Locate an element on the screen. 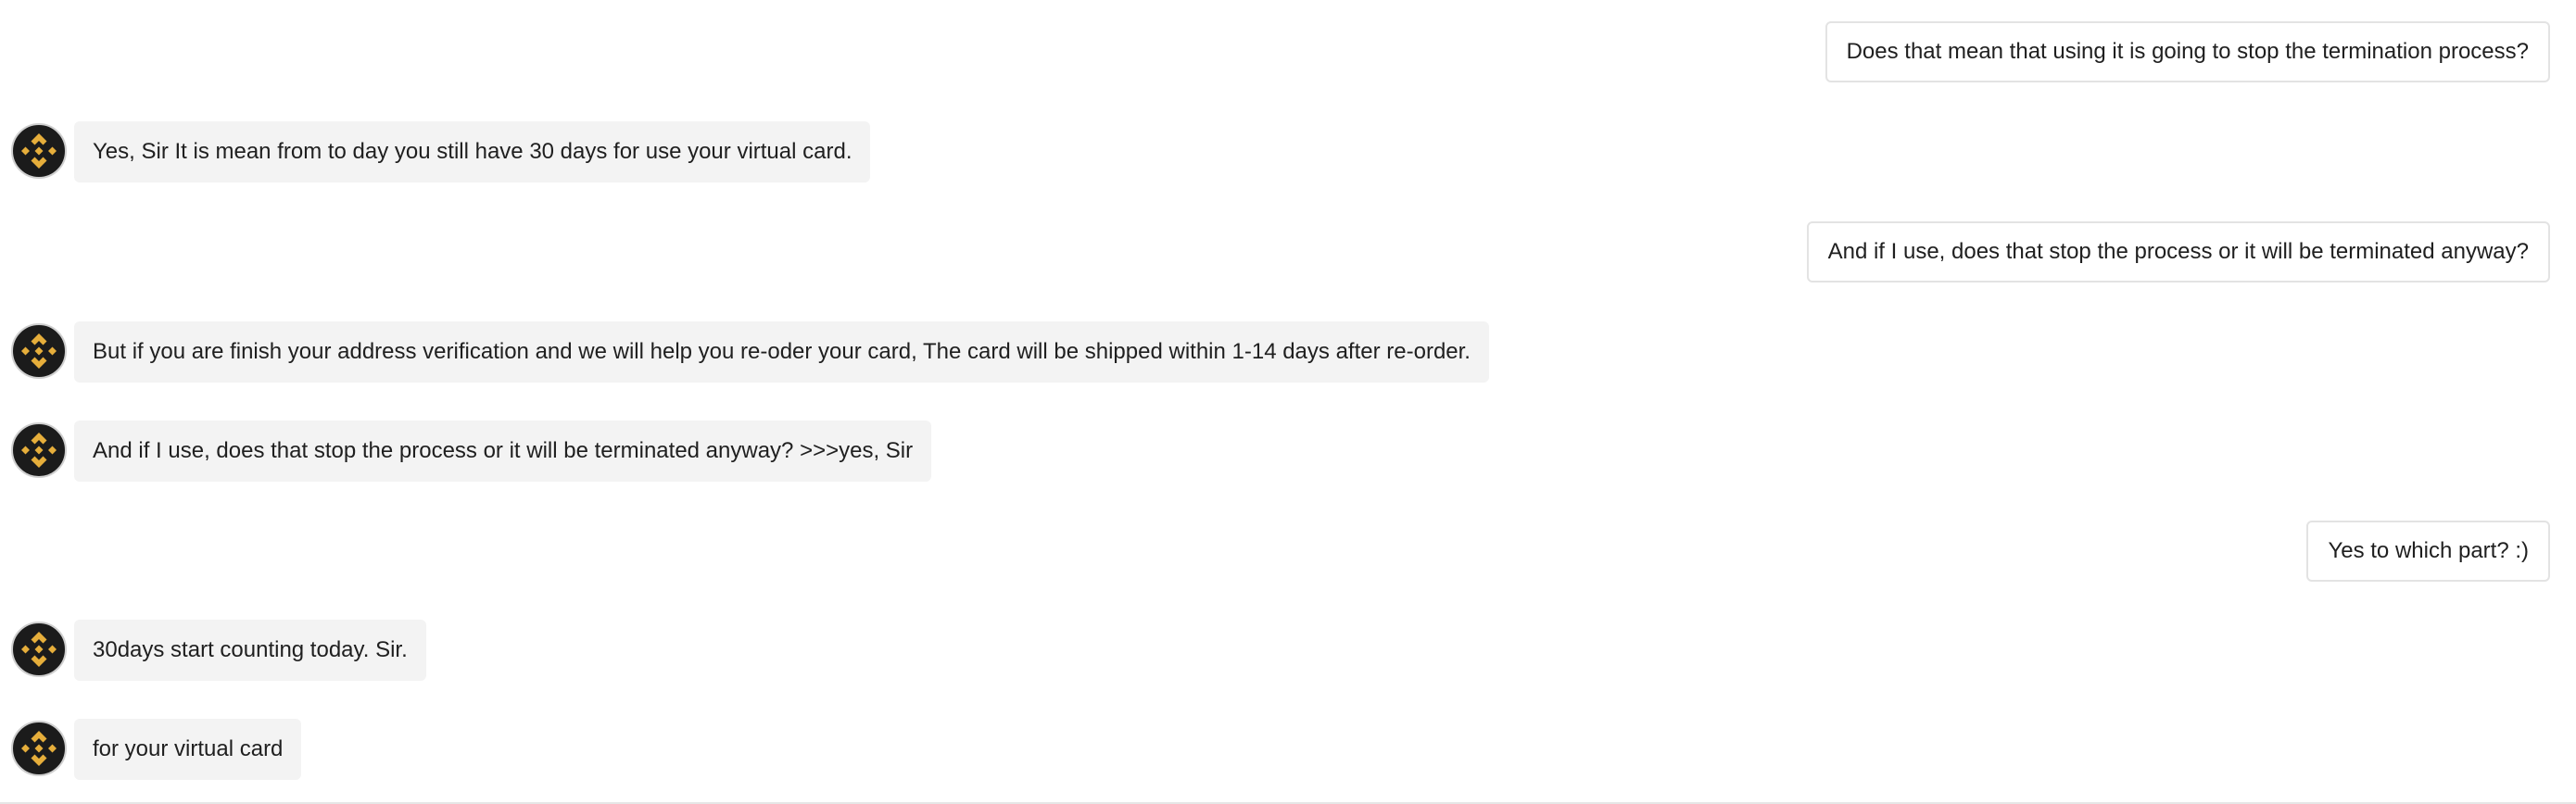 This screenshot has height=804, width=2576. agent-message-row: for your virtual card is located at coordinates (1288, 749).